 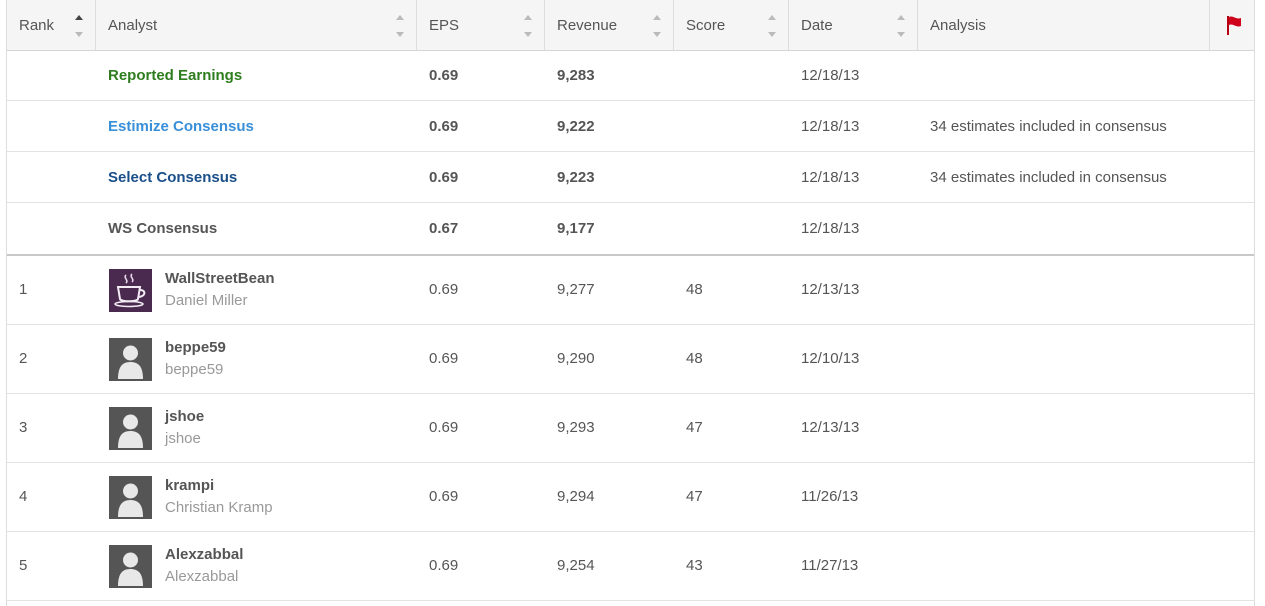 I want to click on revenue-value: 9,223, so click(x=576, y=177).